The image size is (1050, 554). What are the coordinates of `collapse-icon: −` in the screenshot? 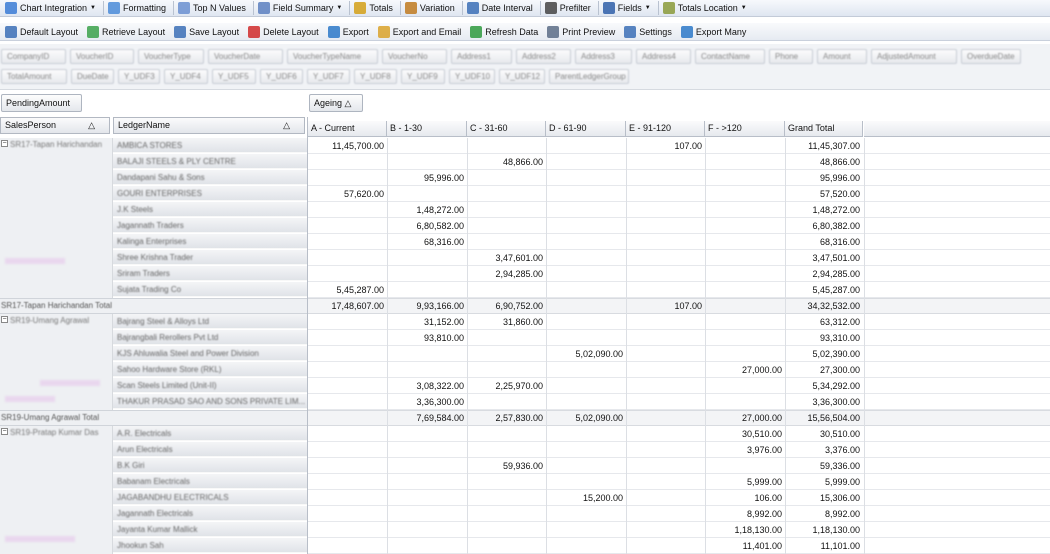 It's located at (4, 319).